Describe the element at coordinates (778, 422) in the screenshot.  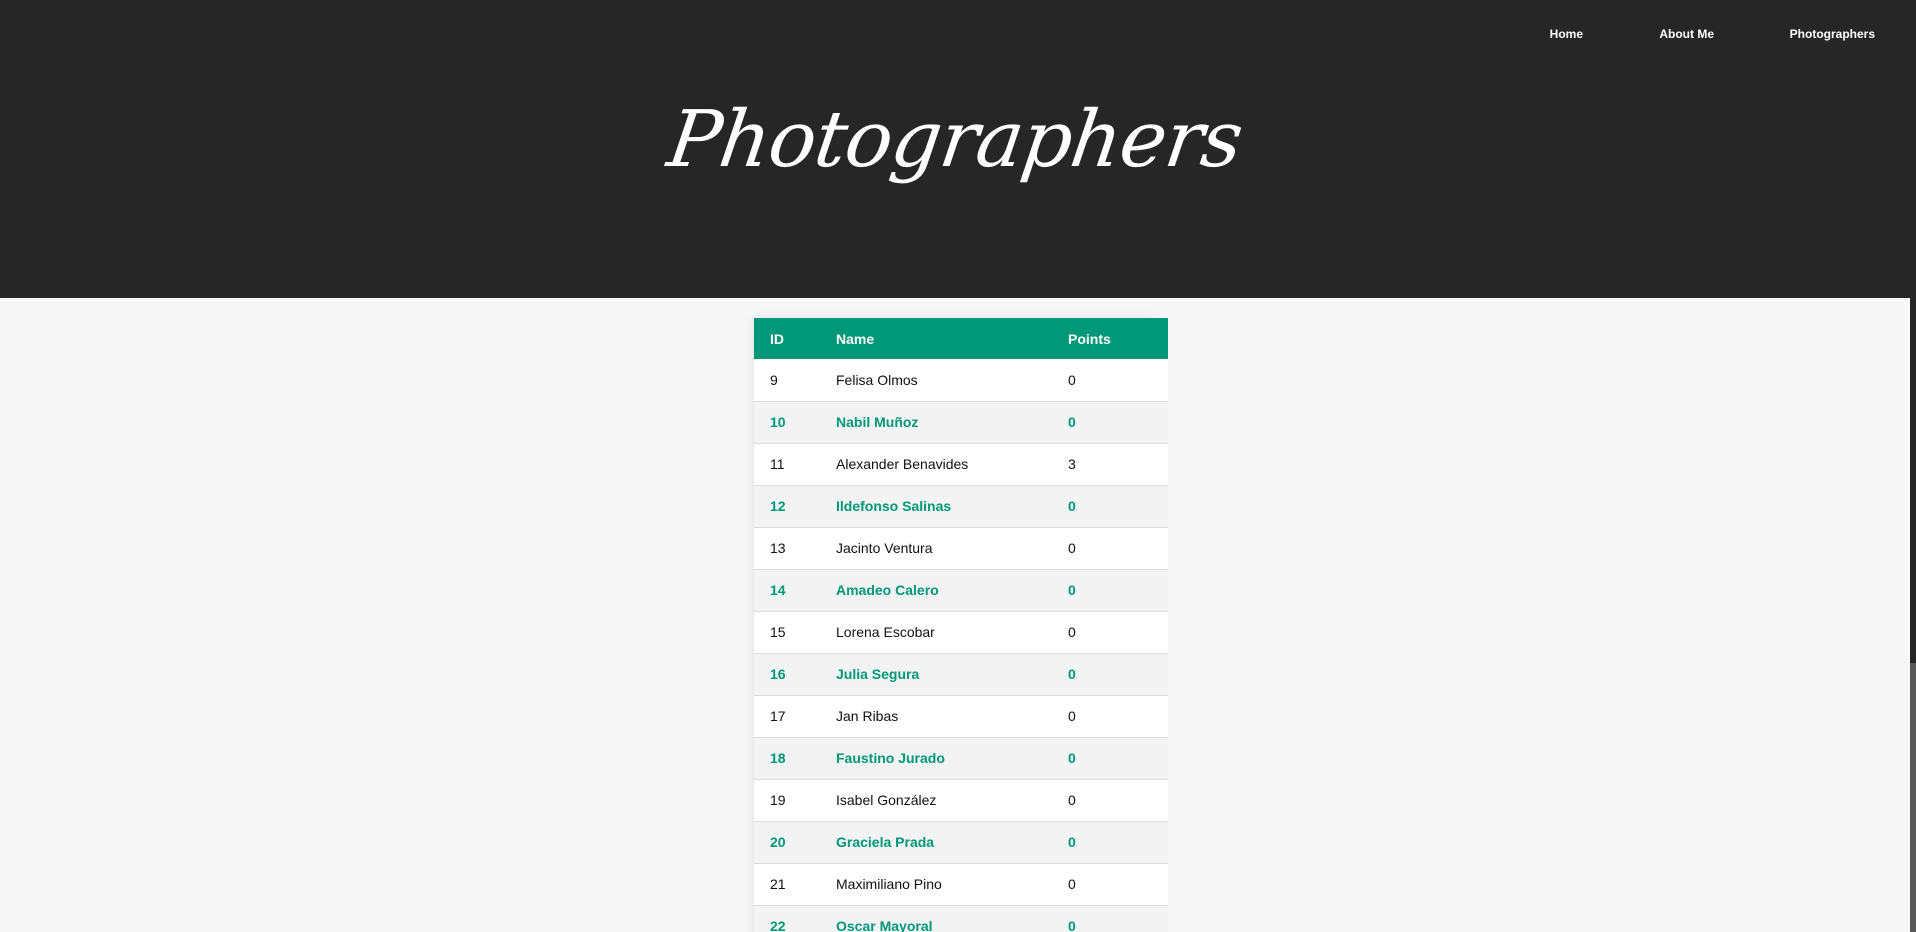
I see `row-id: 10` at that location.